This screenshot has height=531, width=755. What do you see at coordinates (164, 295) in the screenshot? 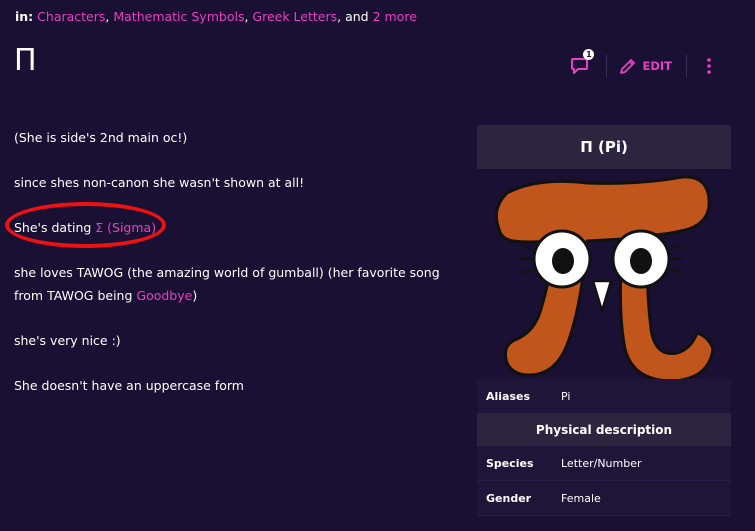
I see `goodbye-link: Goodbye` at bounding box center [164, 295].